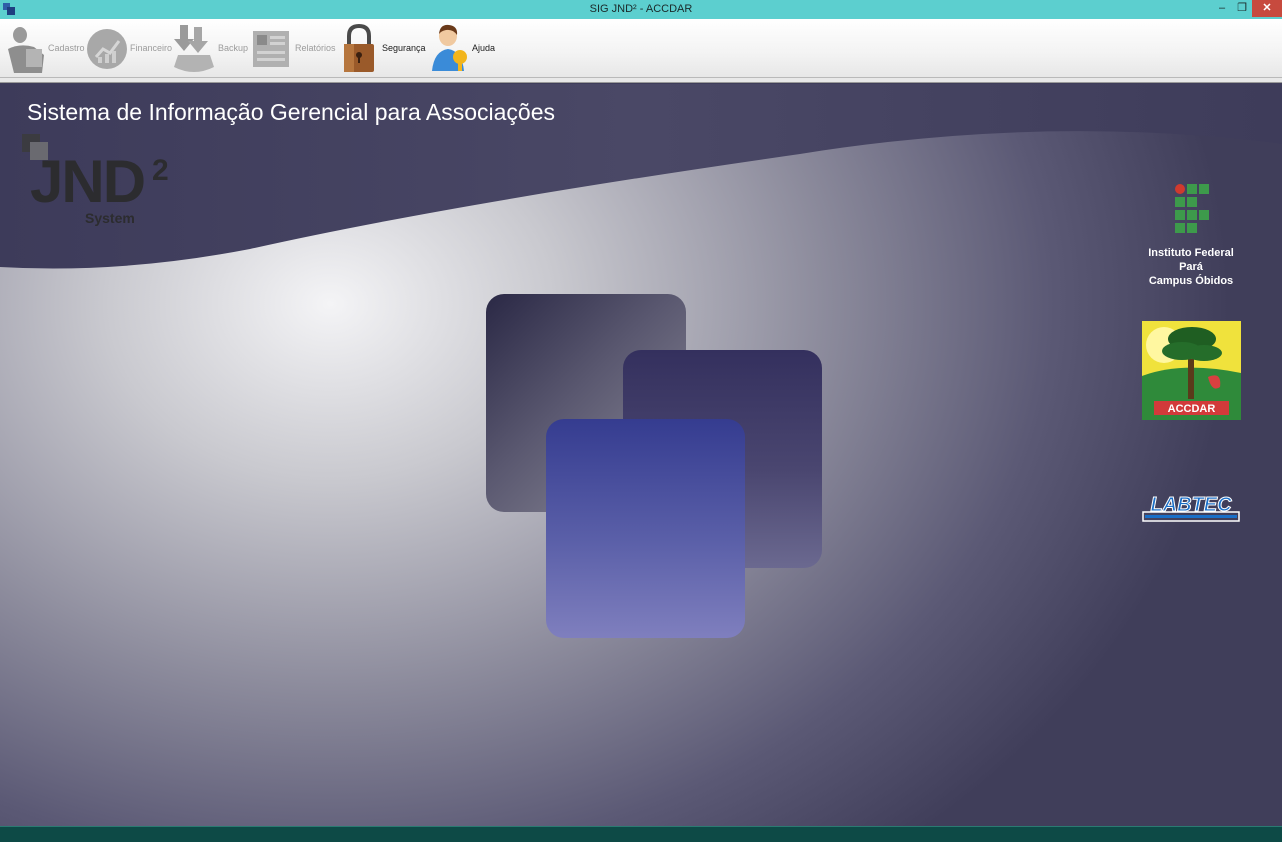  I want to click on toolbar-label: Cadastro, so click(66, 48).